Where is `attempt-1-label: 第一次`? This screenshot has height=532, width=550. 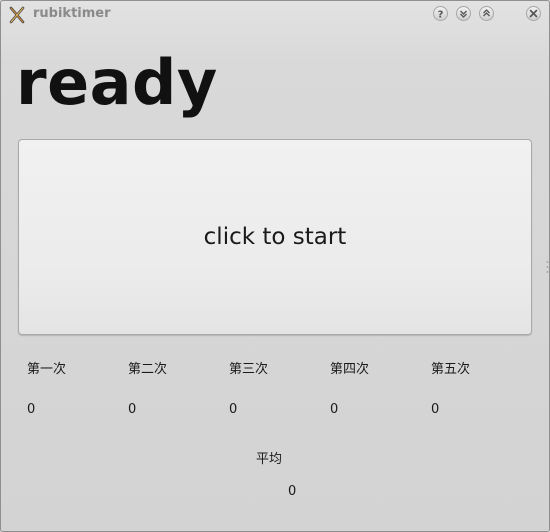 attempt-1-label: 第一次 is located at coordinates (47, 369).